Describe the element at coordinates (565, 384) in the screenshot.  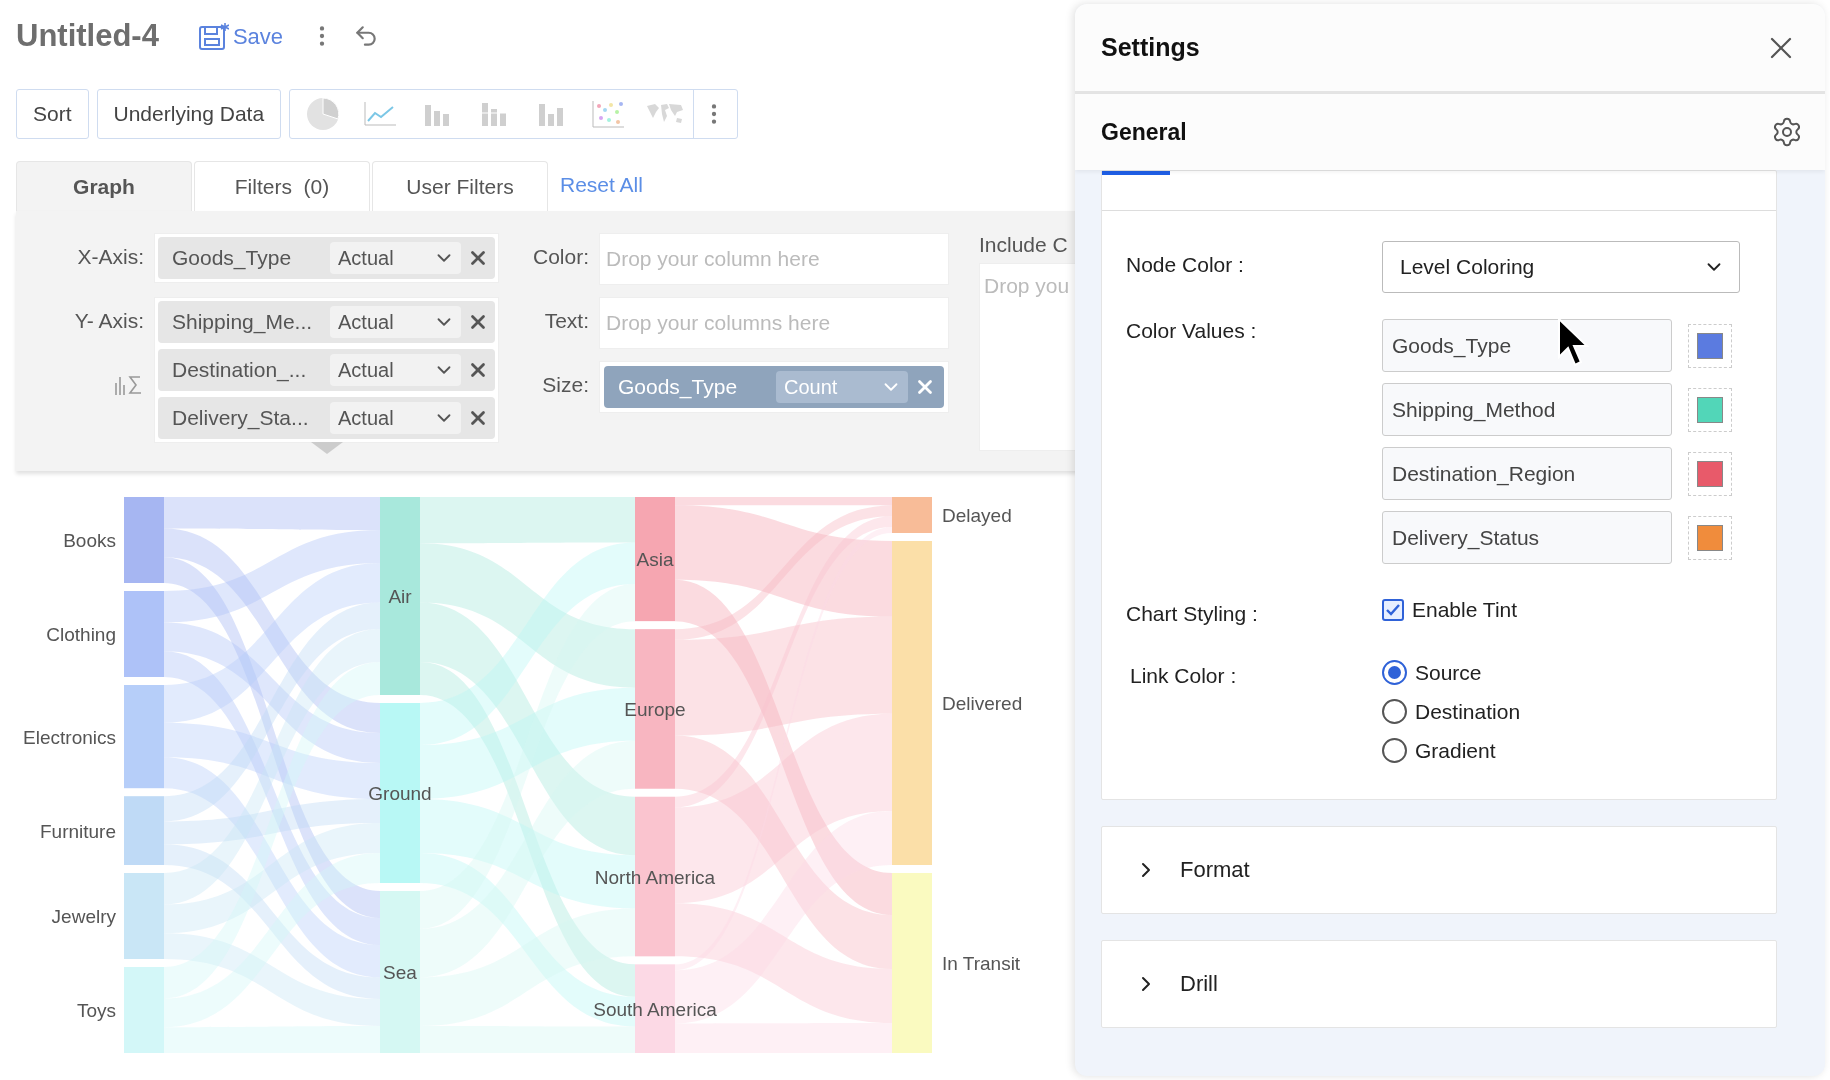
I see `shelf-label: Size:` at that location.